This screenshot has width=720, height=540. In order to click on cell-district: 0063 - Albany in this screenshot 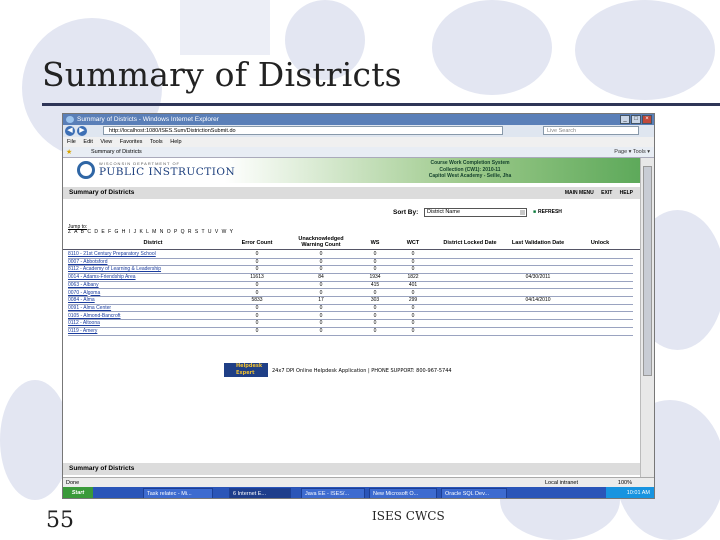, I will do `click(148, 286)`.